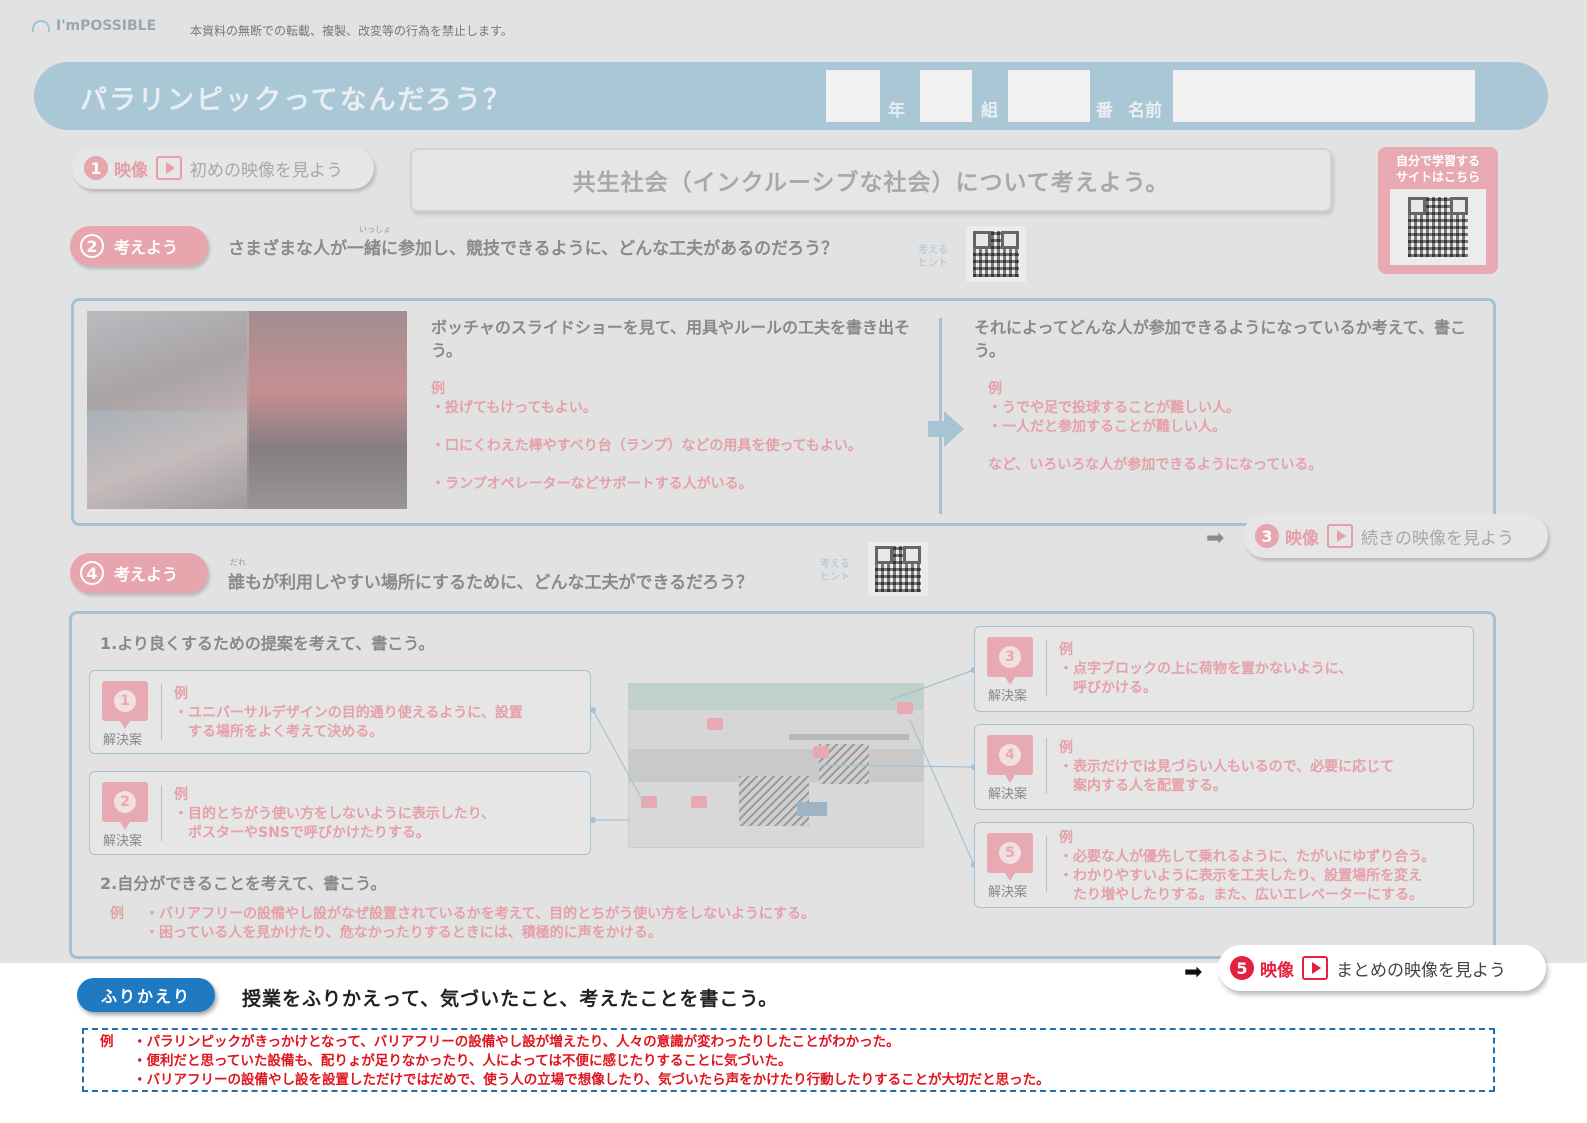 This screenshot has width=1587, height=1123. Describe the element at coordinates (266, 170) in the screenshot. I see `step1-text: 初めの映像を見よう` at that location.